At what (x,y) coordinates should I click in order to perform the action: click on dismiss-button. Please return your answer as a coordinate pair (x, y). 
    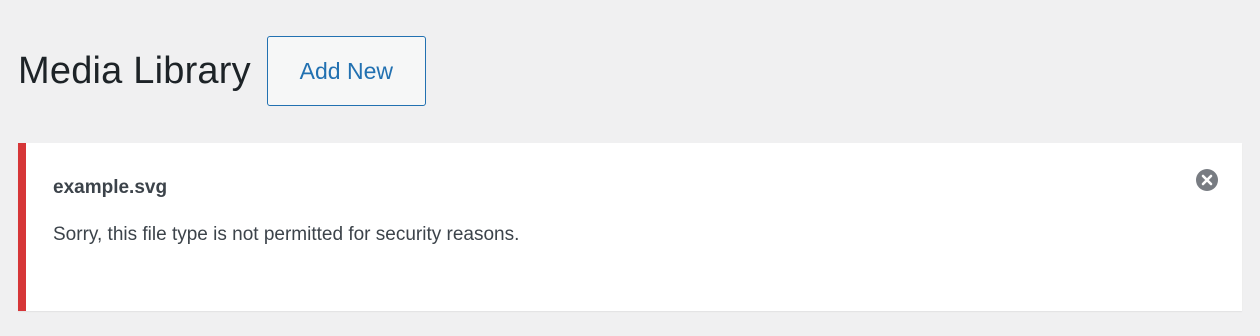
    Looking at the image, I should click on (1206, 179).